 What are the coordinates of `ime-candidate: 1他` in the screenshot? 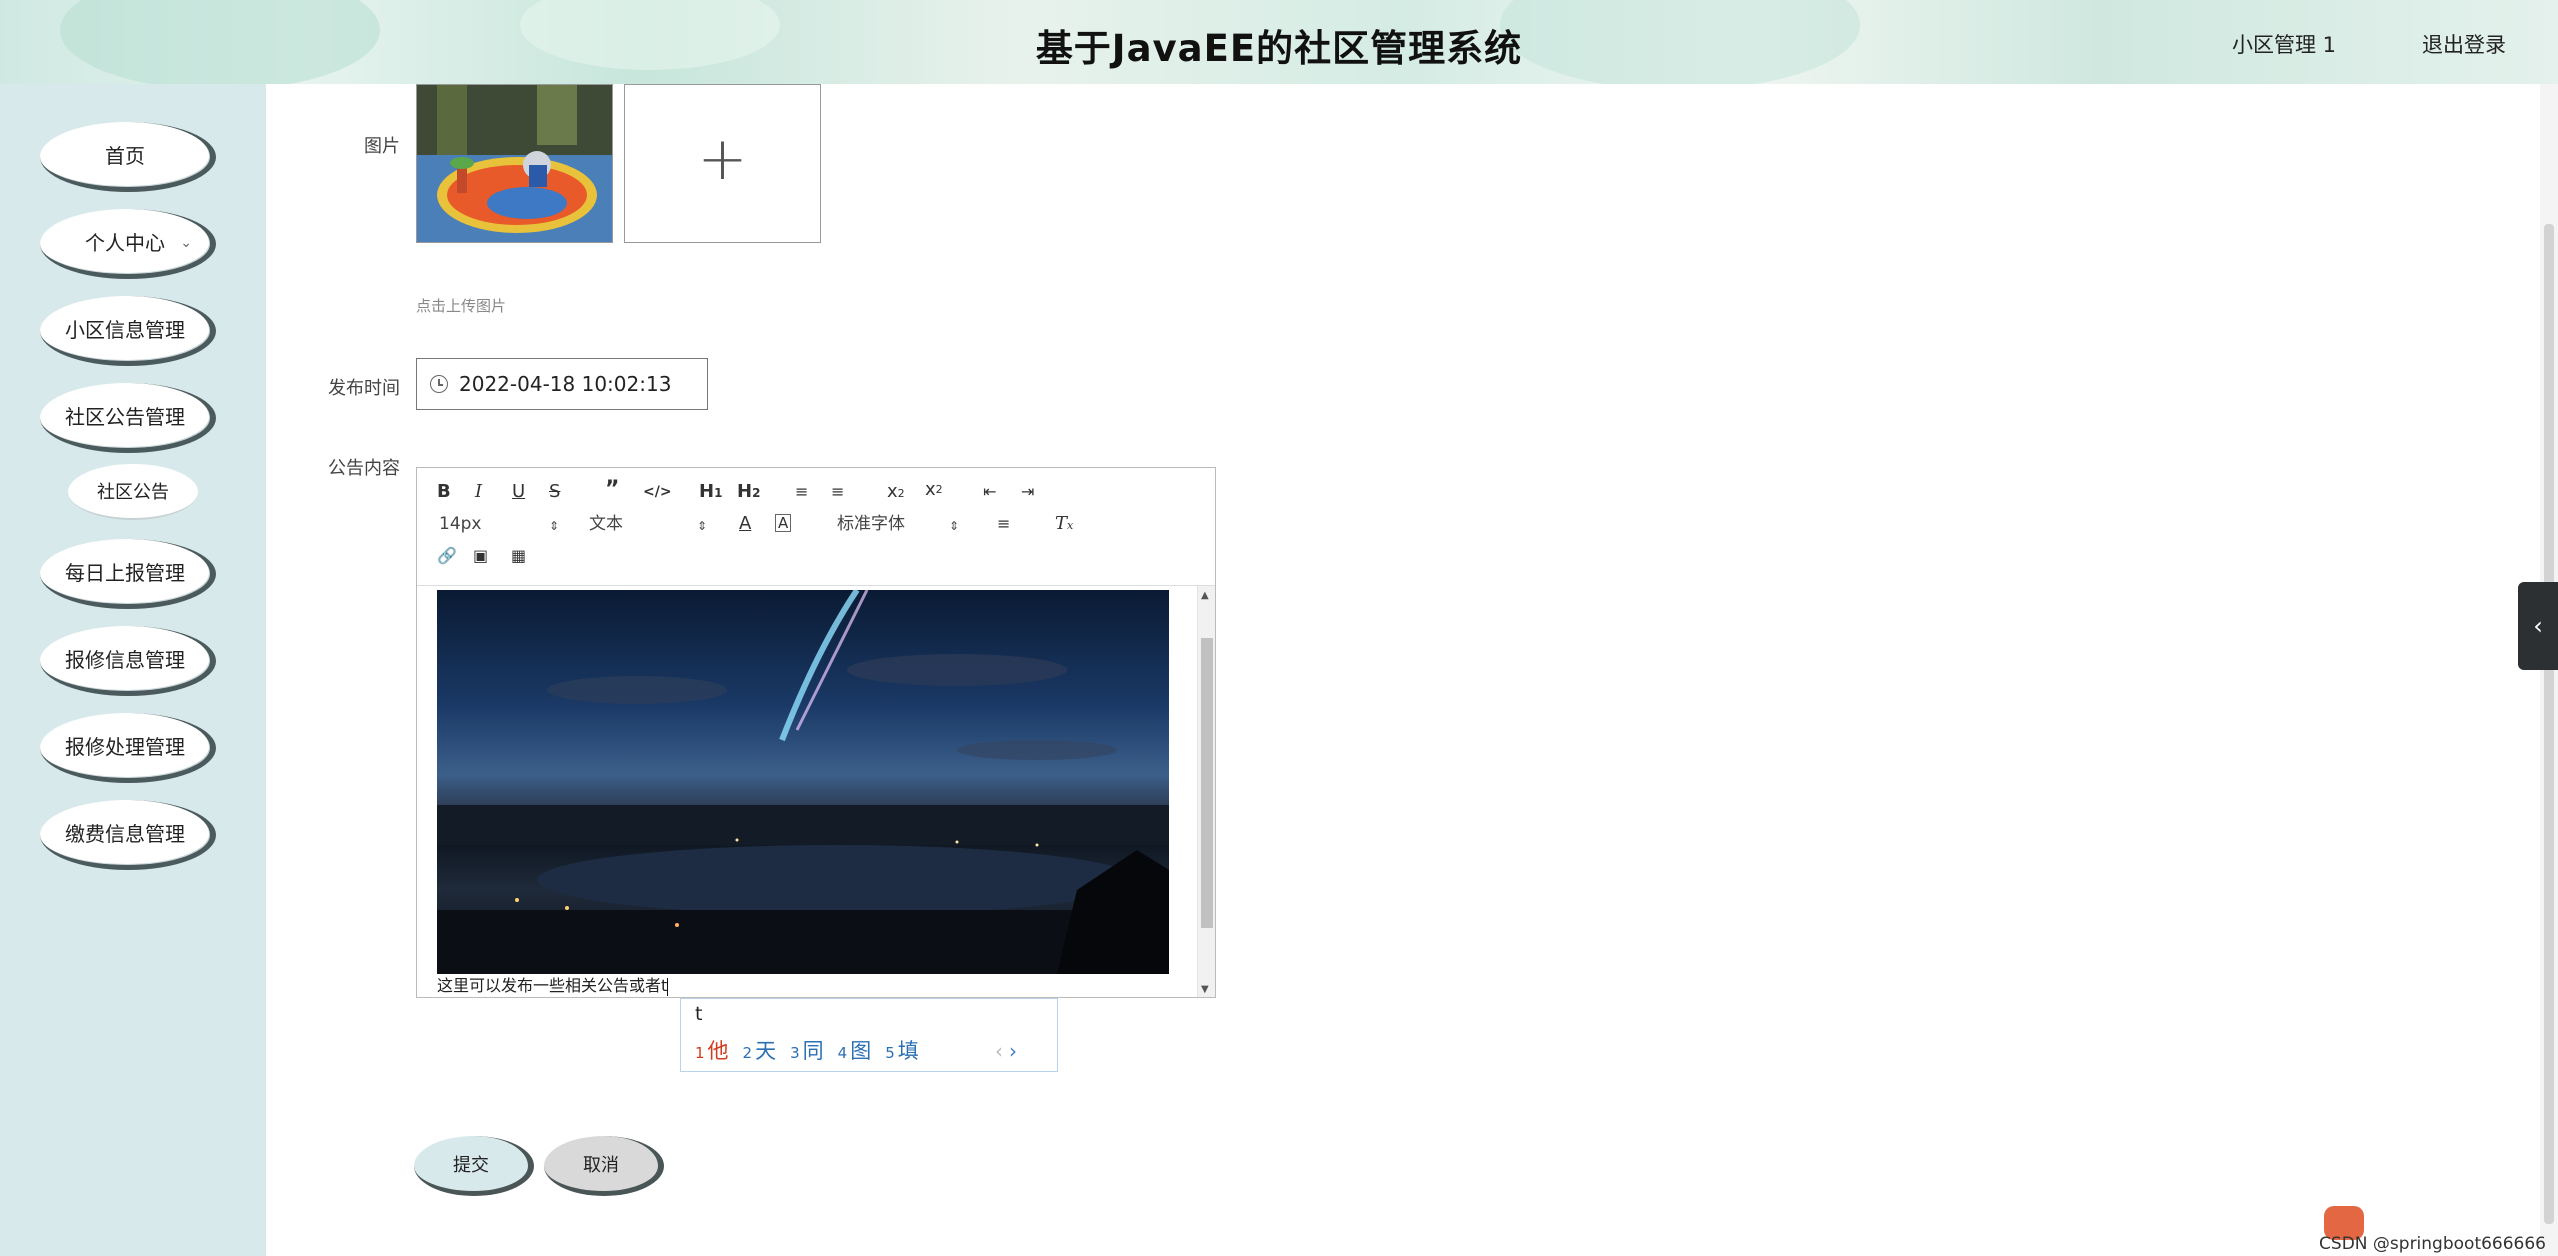 It's located at (712, 1050).